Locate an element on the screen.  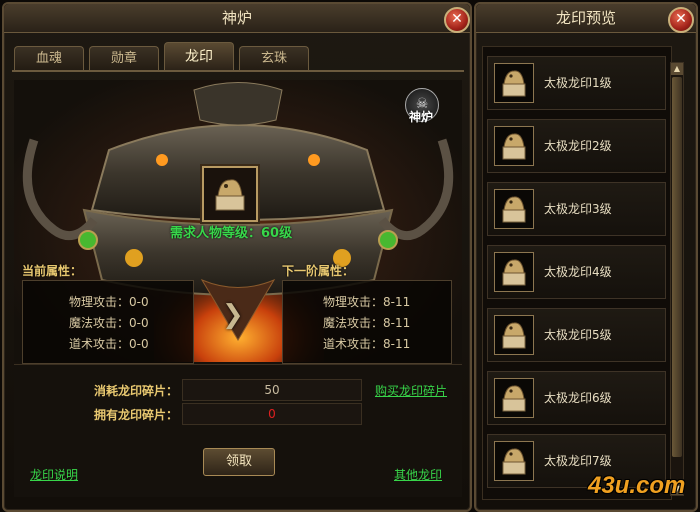
next-physical-attack: 物理攻击：8-11 is located at coordinates (367, 302).